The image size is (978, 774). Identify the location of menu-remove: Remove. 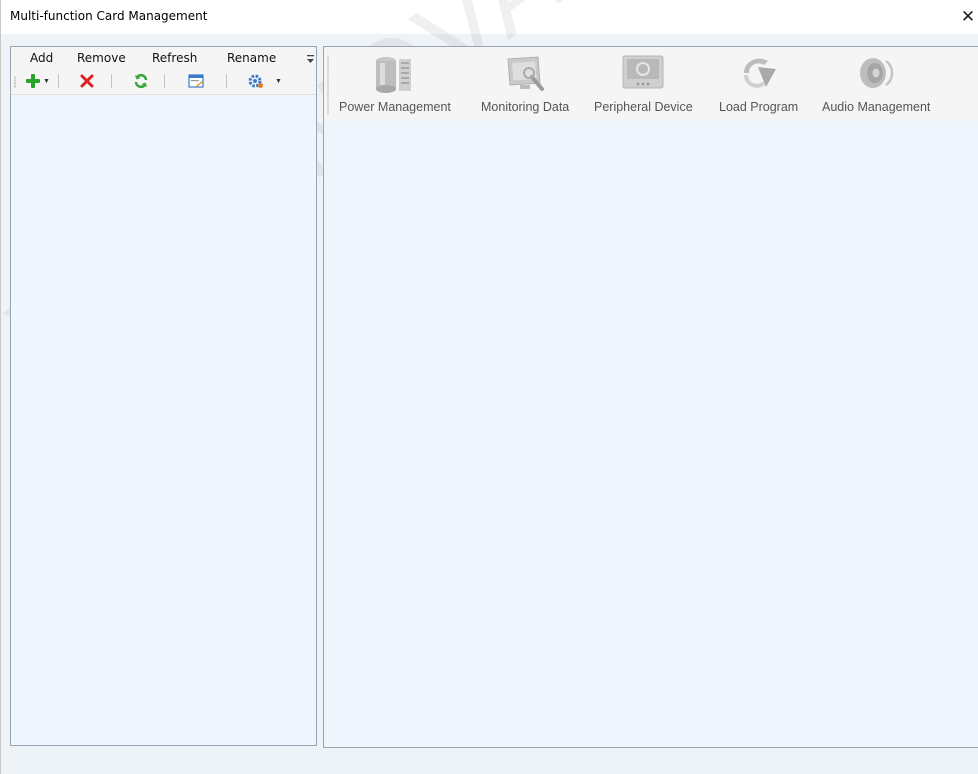
(101, 58).